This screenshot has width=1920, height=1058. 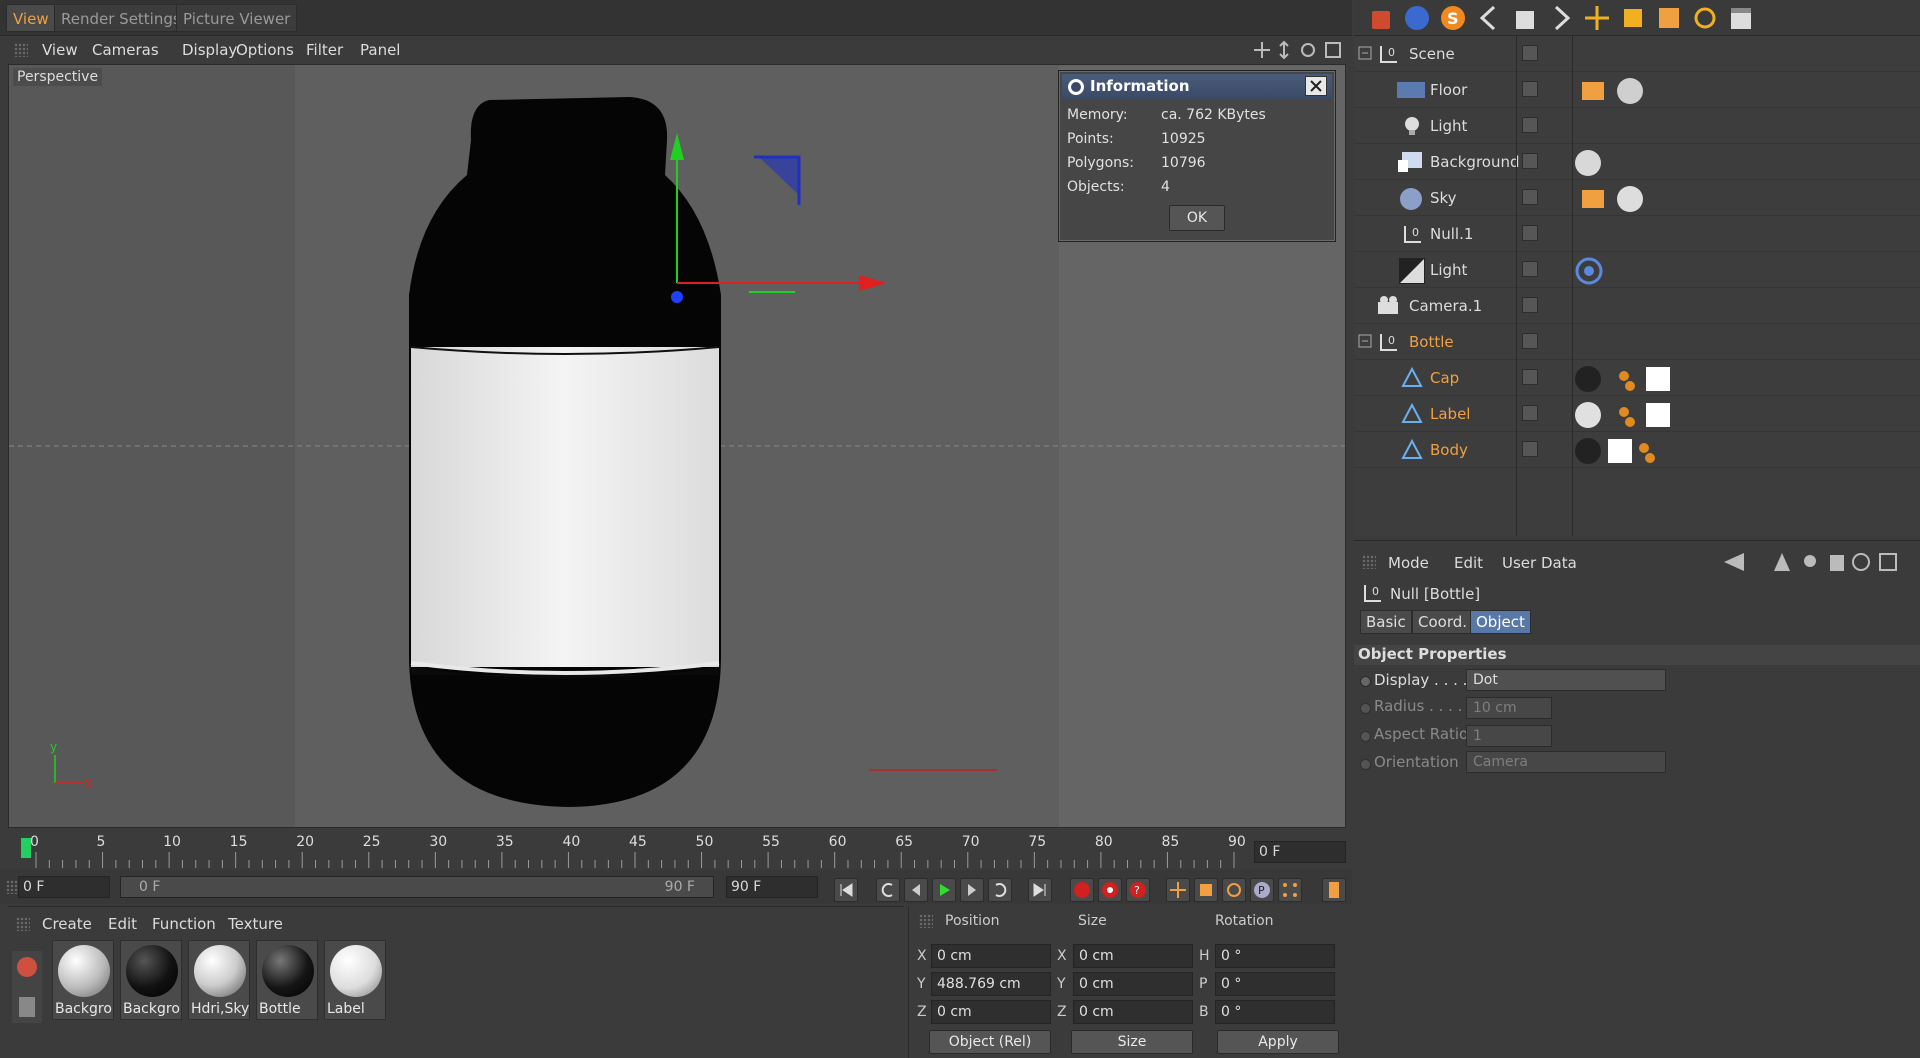 What do you see at coordinates (1489, 18) in the screenshot?
I see `back-icon` at bounding box center [1489, 18].